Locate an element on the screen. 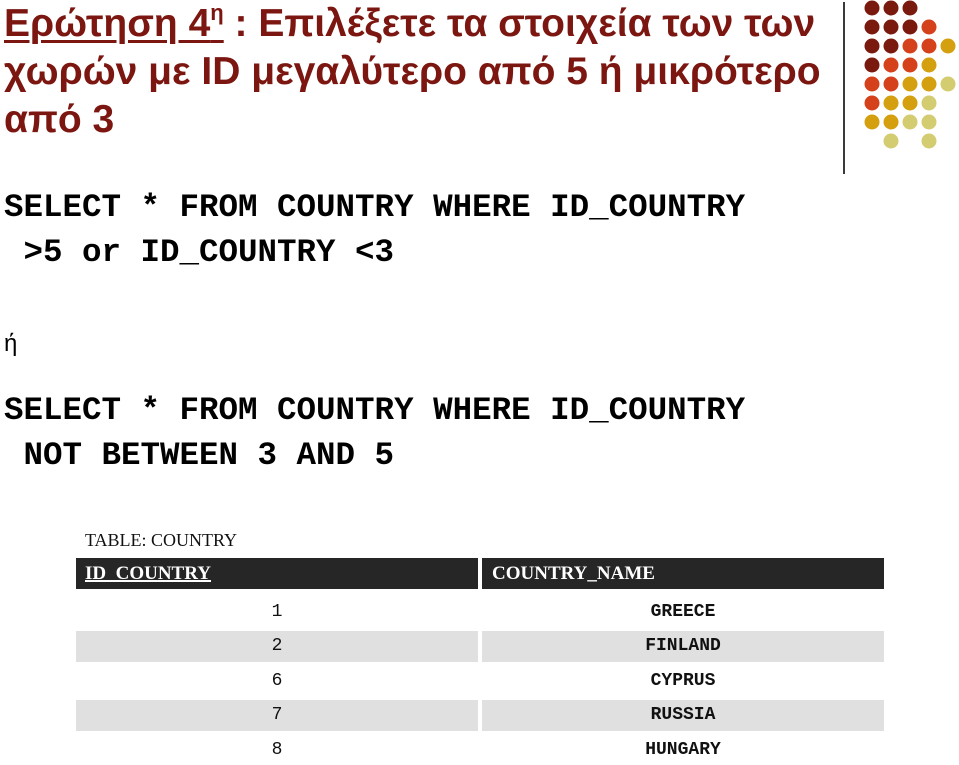 The height and width of the screenshot is (765, 959). ordinal-superscript: η is located at coordinates (216, 12).